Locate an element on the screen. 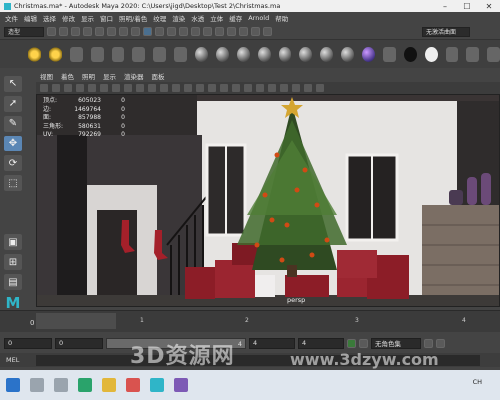 The image size is (500, 400). menu-render: 渲染 is located at coordinates (178, 18).